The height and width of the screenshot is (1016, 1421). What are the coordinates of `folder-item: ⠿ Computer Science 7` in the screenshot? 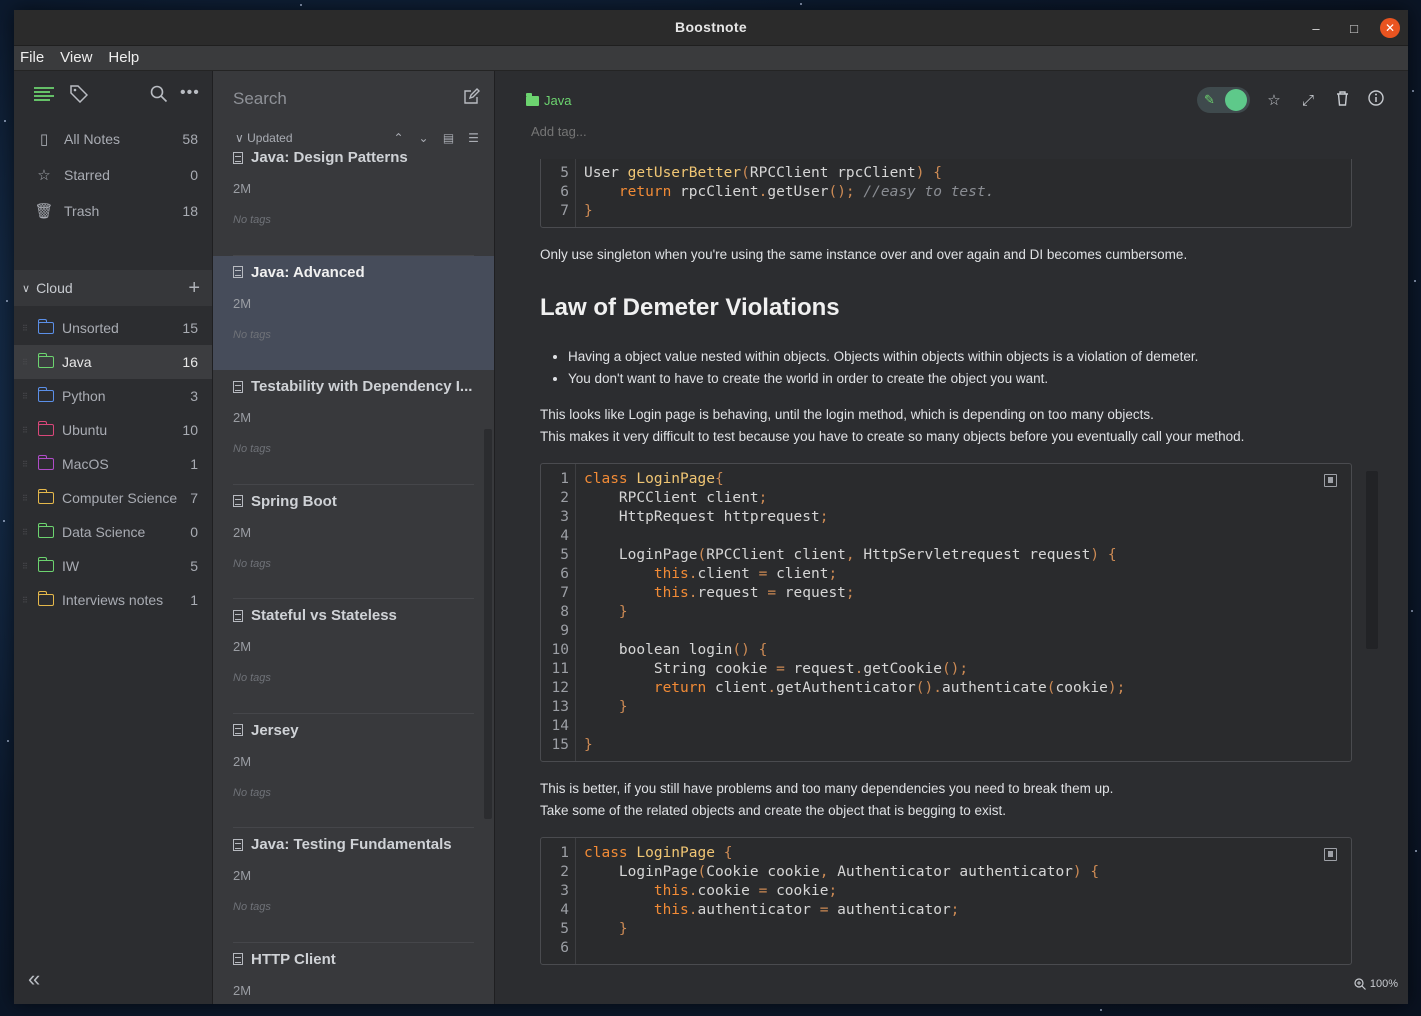 It's located at (113, 498).